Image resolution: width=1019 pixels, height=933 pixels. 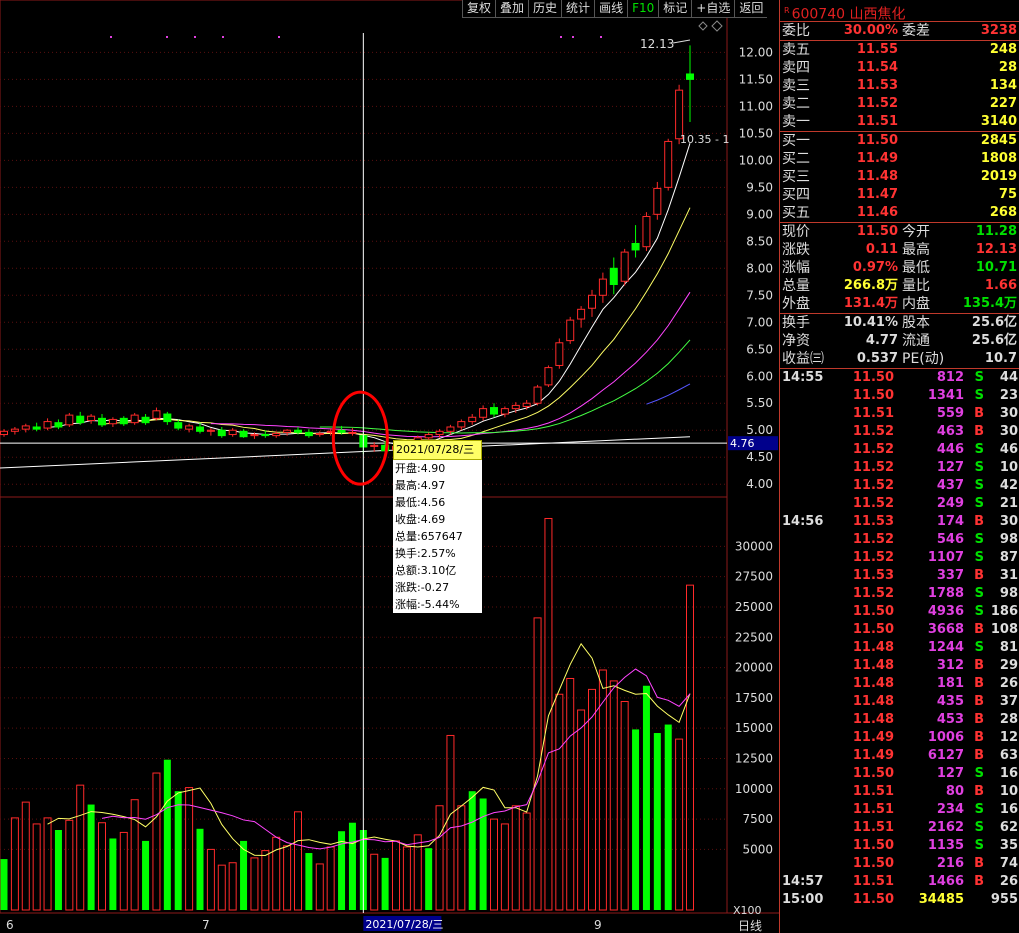 I want to click on toolbar-button: 画线, so click(x=611, y=9).